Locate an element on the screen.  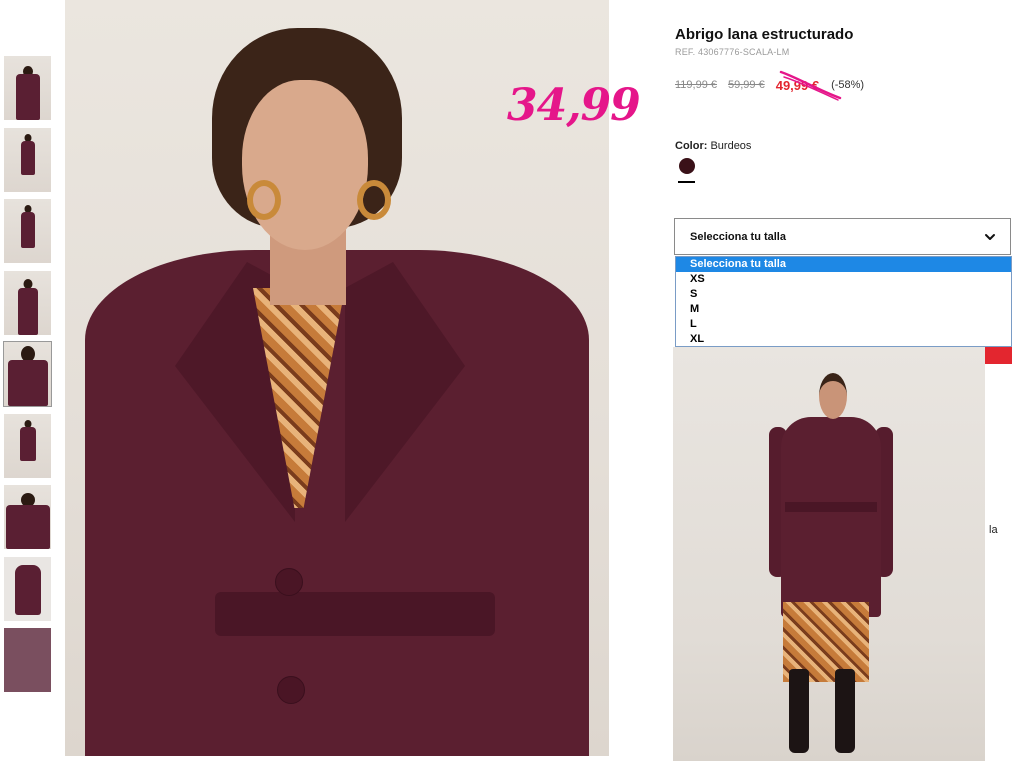
size-option-l: L is located at coordinates (843, 324).